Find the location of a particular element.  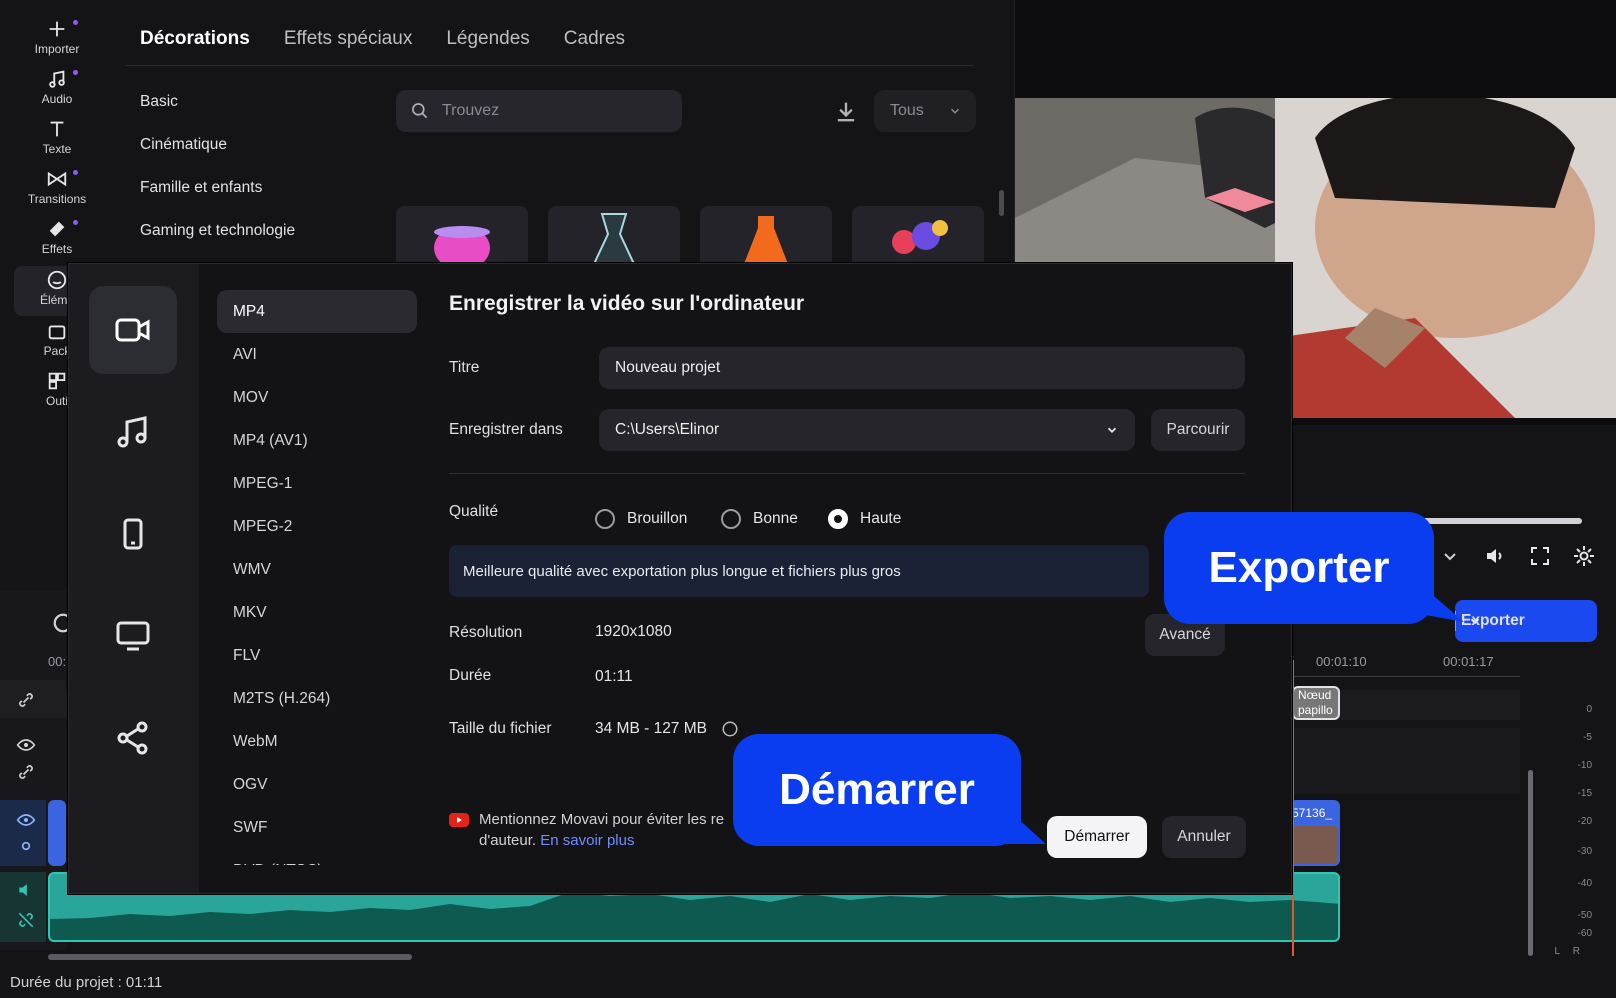

format-item: FLV is located at coordinates (317, 655).